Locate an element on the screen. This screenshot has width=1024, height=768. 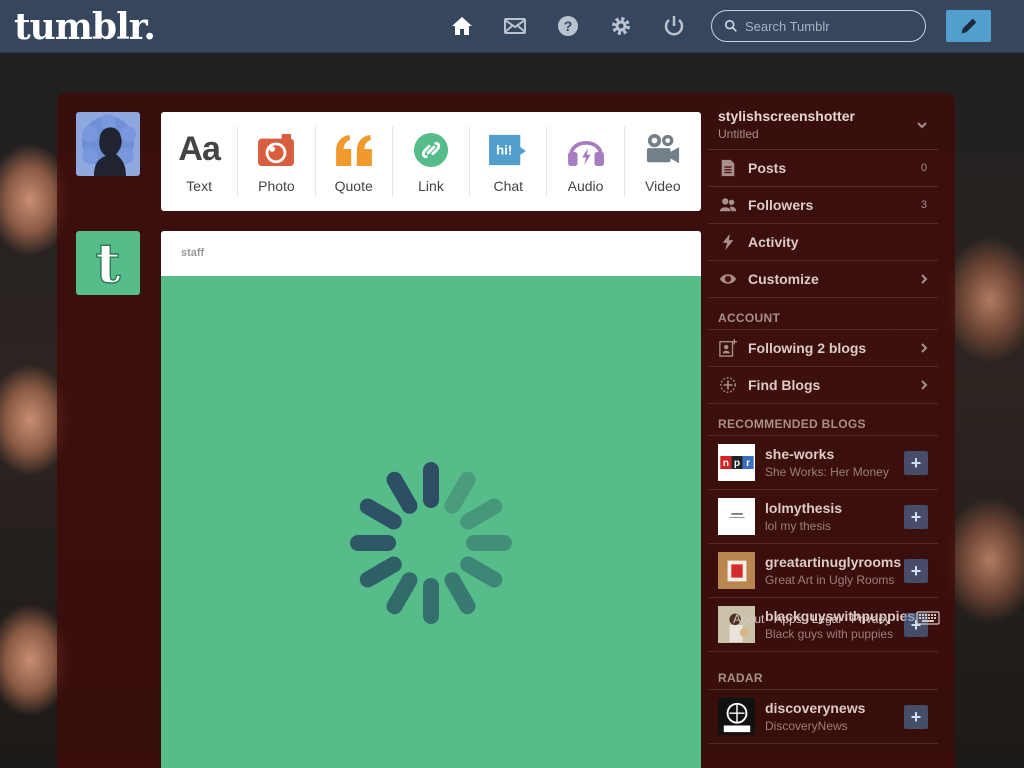
post-blog-name: staff is located at coordinates (431, 253).